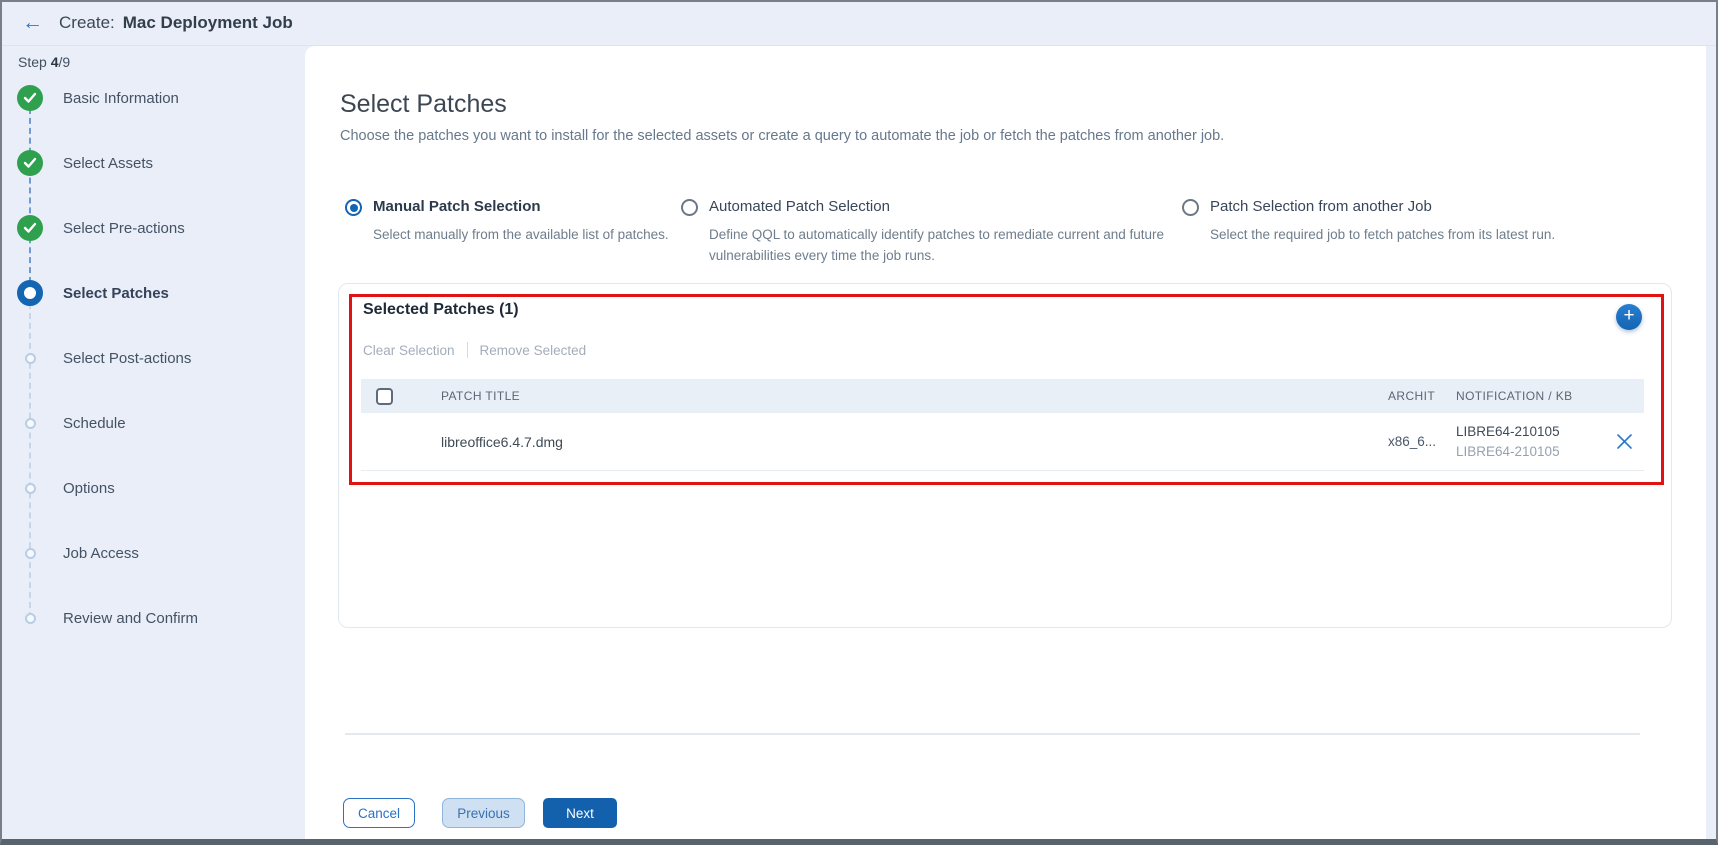 The image size is (1718, 845). Describe the element at coordinates (1514, 396) in the screenshot. I see `column-header-notification-kb: NOTIFICATION / KB` at that location.